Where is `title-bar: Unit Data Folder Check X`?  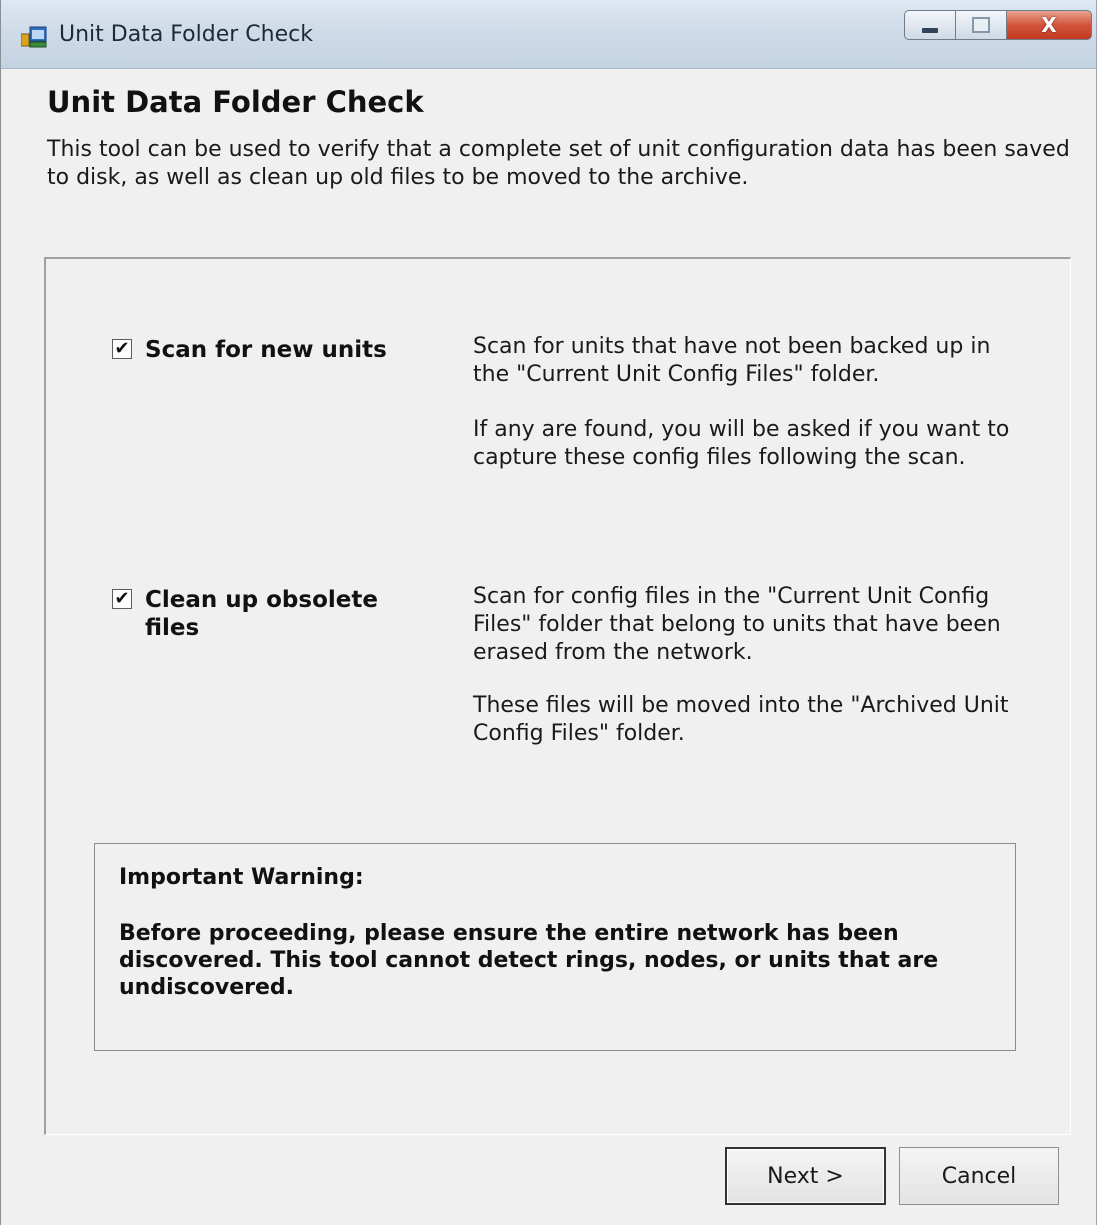
title-bar: Unit Data Folder Check X is located at coordinates (548, 34).